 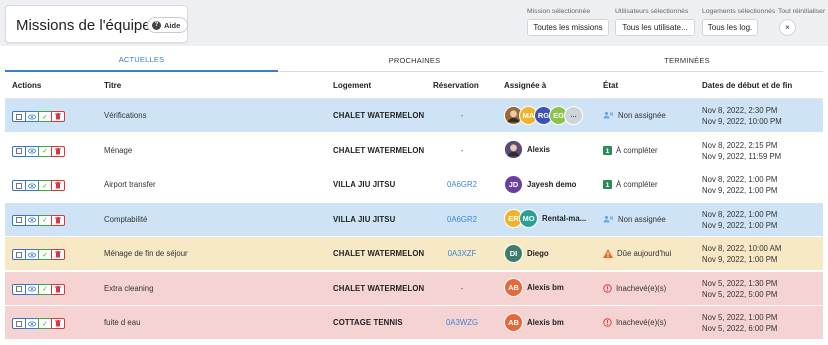 I want to click on tab-terminees: TERMINÉES, so click(x=687, y=60).